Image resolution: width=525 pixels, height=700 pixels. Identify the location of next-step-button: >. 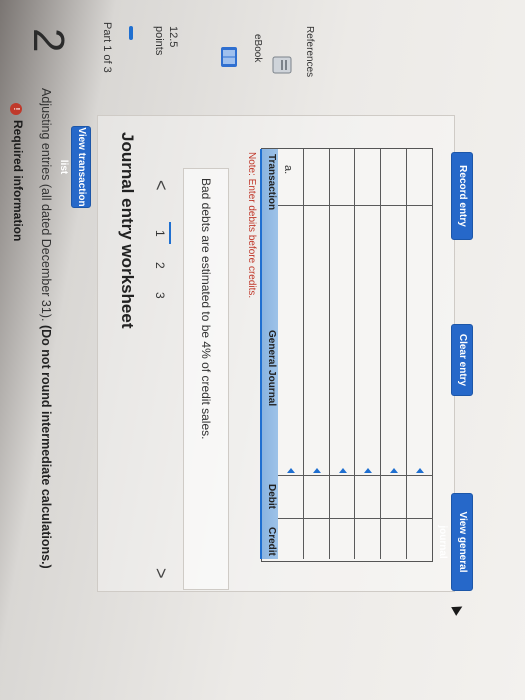
(160, 573).